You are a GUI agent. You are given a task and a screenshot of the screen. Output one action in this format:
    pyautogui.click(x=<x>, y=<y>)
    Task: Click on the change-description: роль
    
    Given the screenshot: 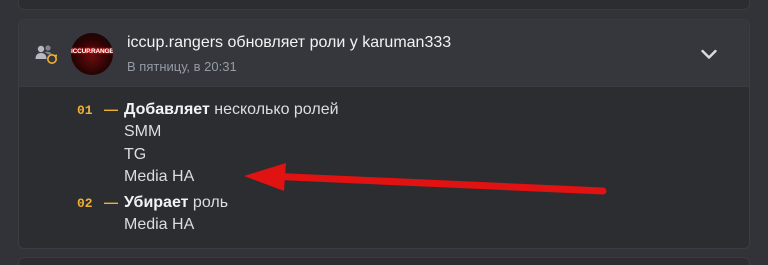 What is the action you would take?
    pyautogui.click(x=210, y=202)
    